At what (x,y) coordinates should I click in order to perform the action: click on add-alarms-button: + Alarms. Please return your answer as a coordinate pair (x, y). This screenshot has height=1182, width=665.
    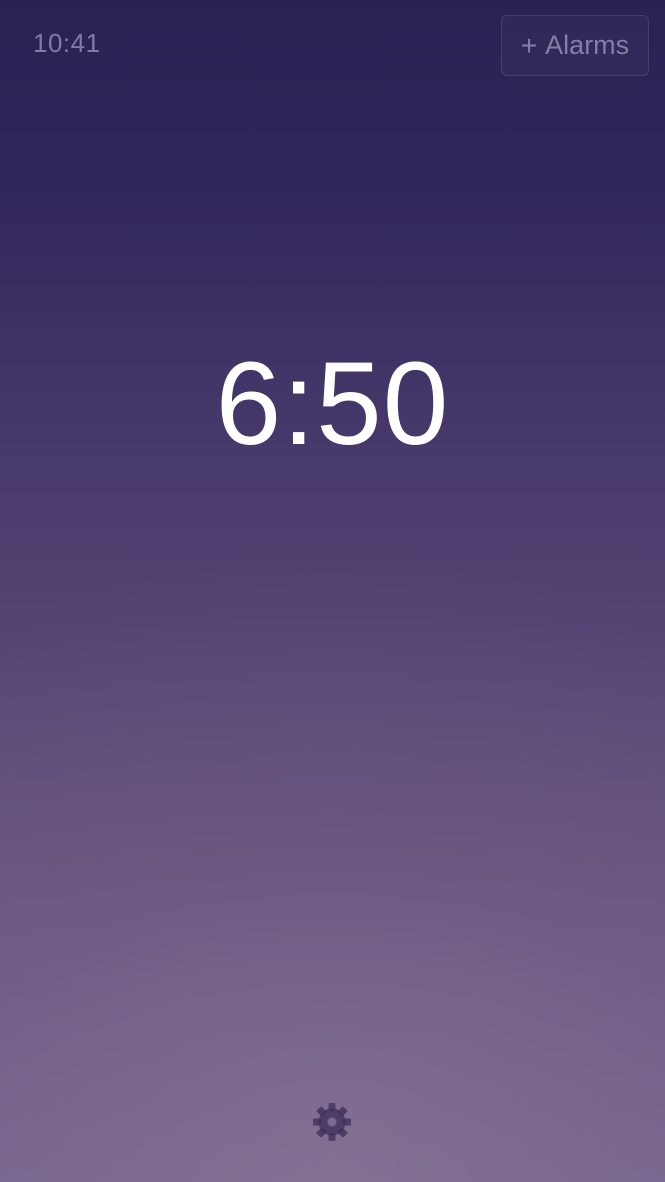
    Looking at the image, I should click on (575, 45).